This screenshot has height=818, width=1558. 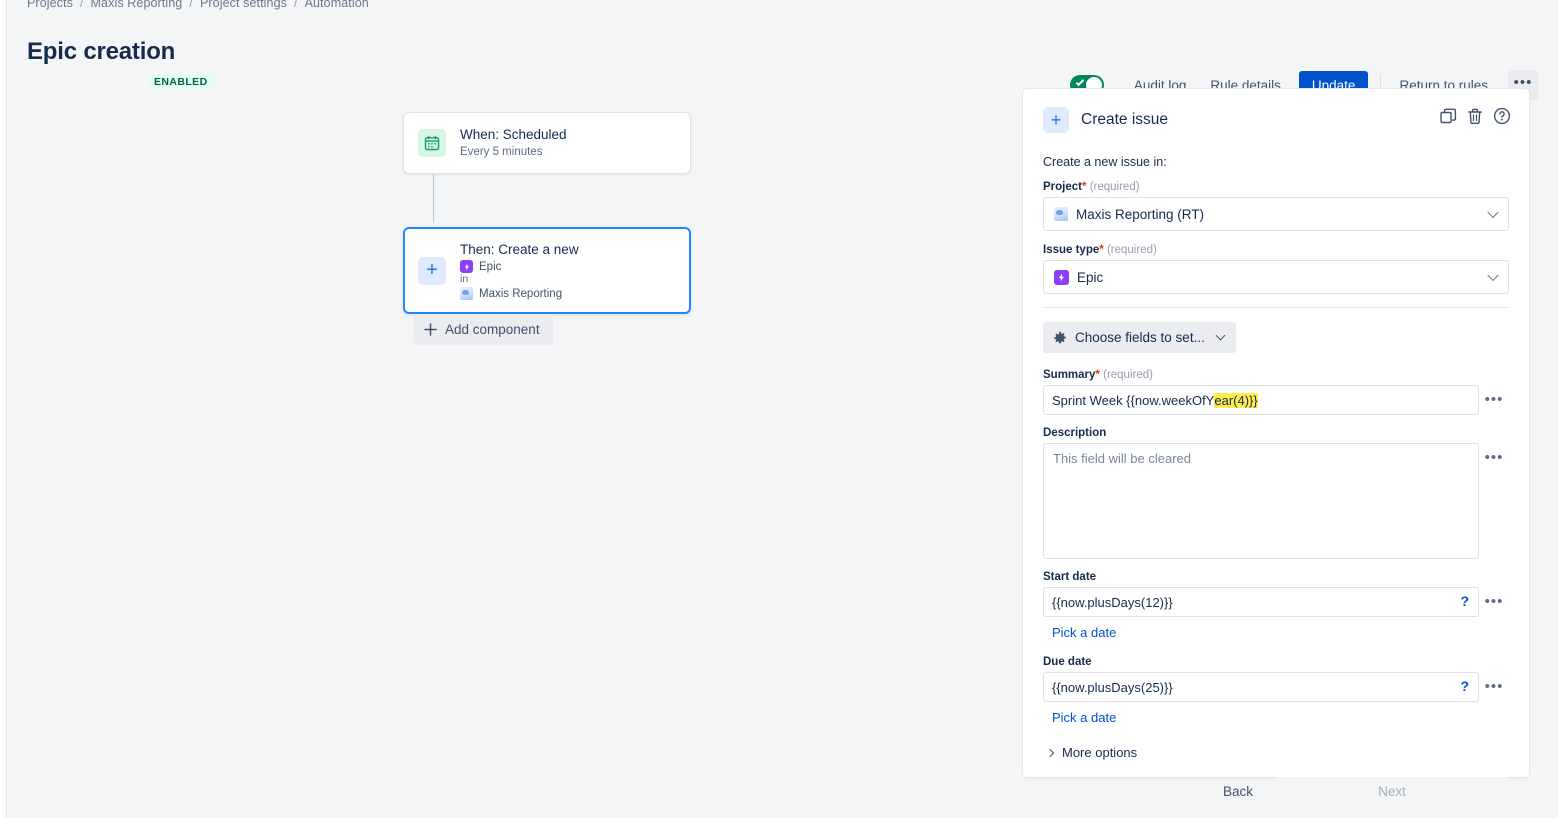 I want to click on summary-label-text: Summary, so click(x=1069, y=375).